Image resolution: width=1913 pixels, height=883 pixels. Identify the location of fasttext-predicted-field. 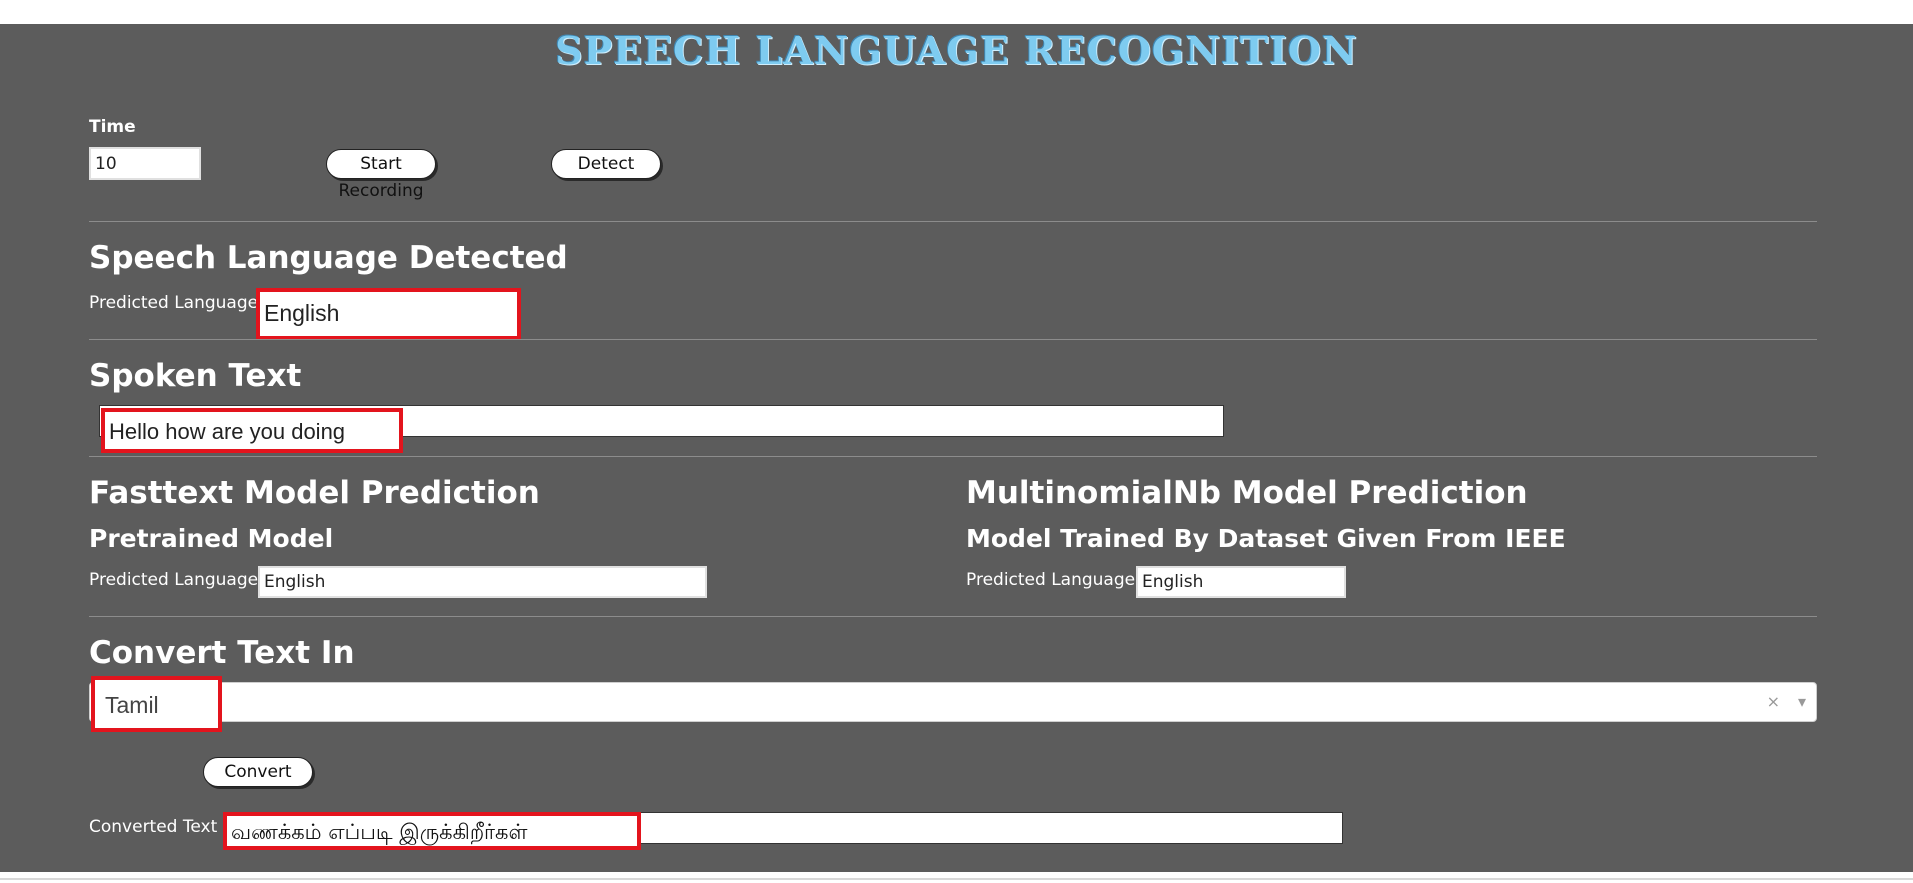
(482, 582).